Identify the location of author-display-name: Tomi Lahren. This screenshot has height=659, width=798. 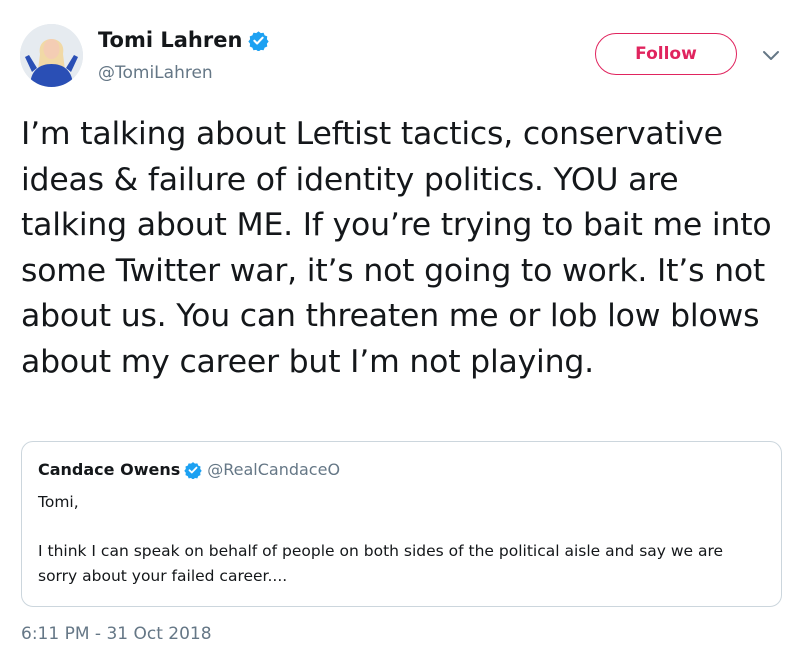
(170, 40).